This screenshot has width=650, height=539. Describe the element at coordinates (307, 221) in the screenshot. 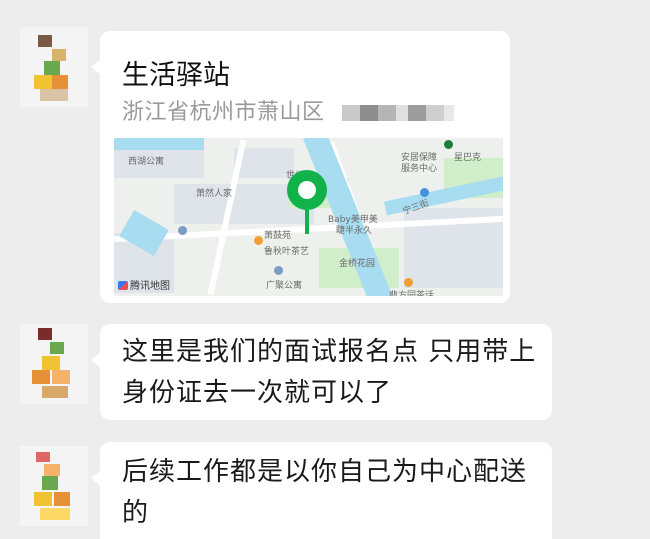

I see `location-pin-stick` at that location.